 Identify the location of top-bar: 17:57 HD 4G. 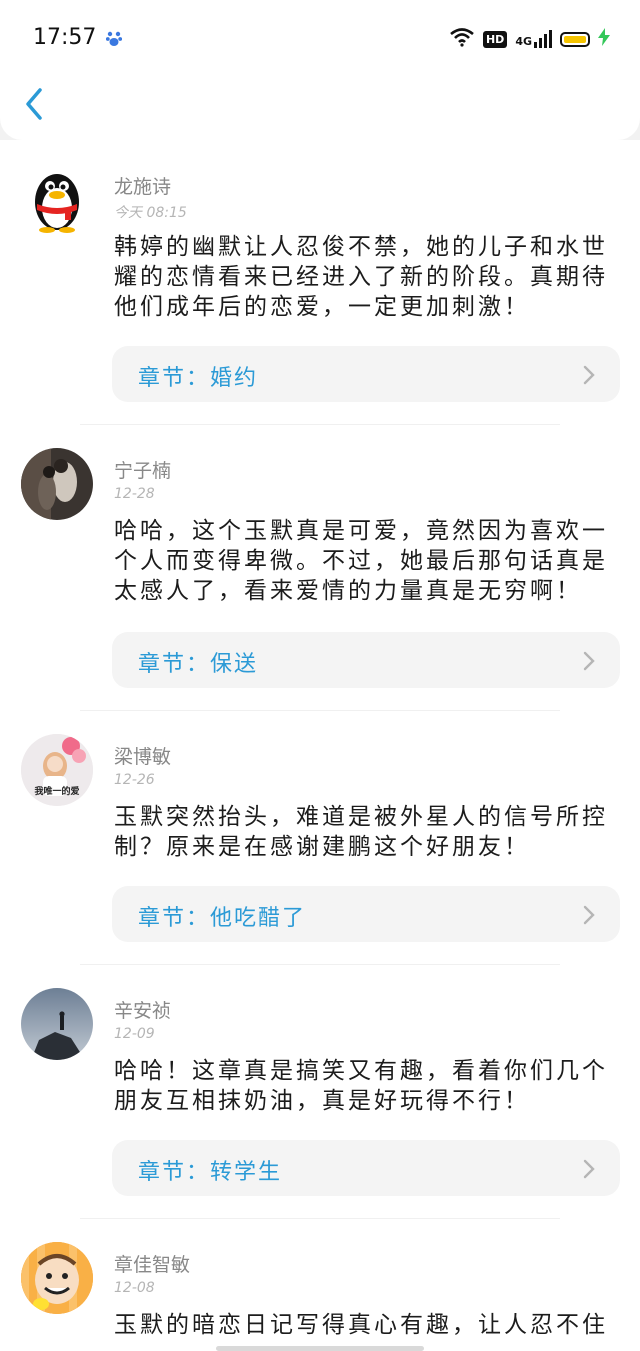
(320, 70).